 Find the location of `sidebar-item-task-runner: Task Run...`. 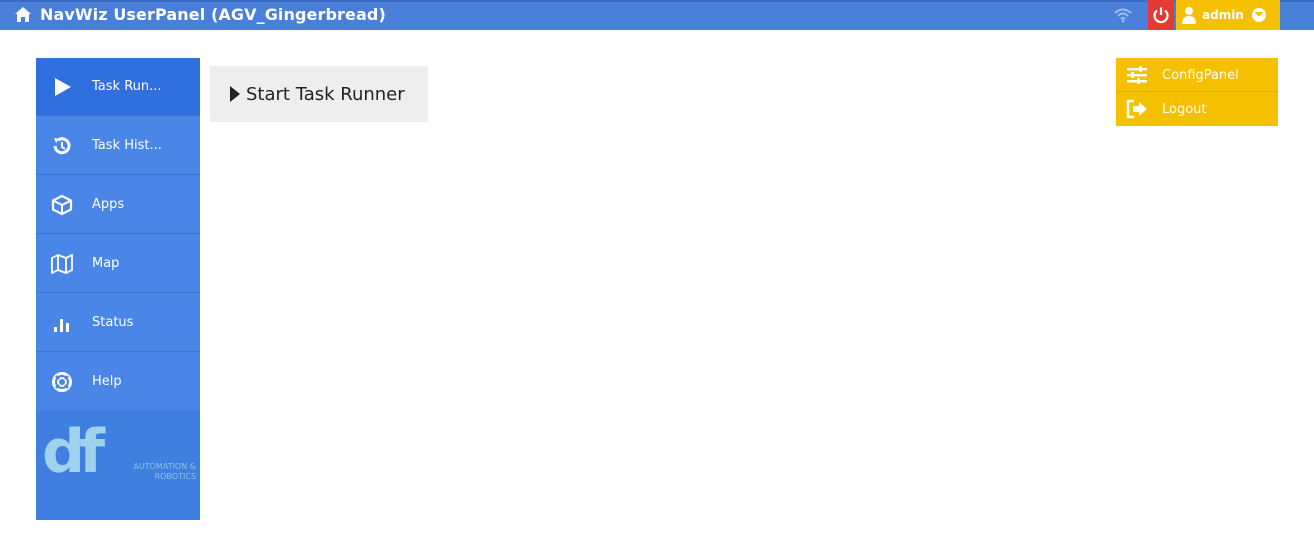

sidebar-item-task-runner: Task Run... is located at coordinates (118, 87).